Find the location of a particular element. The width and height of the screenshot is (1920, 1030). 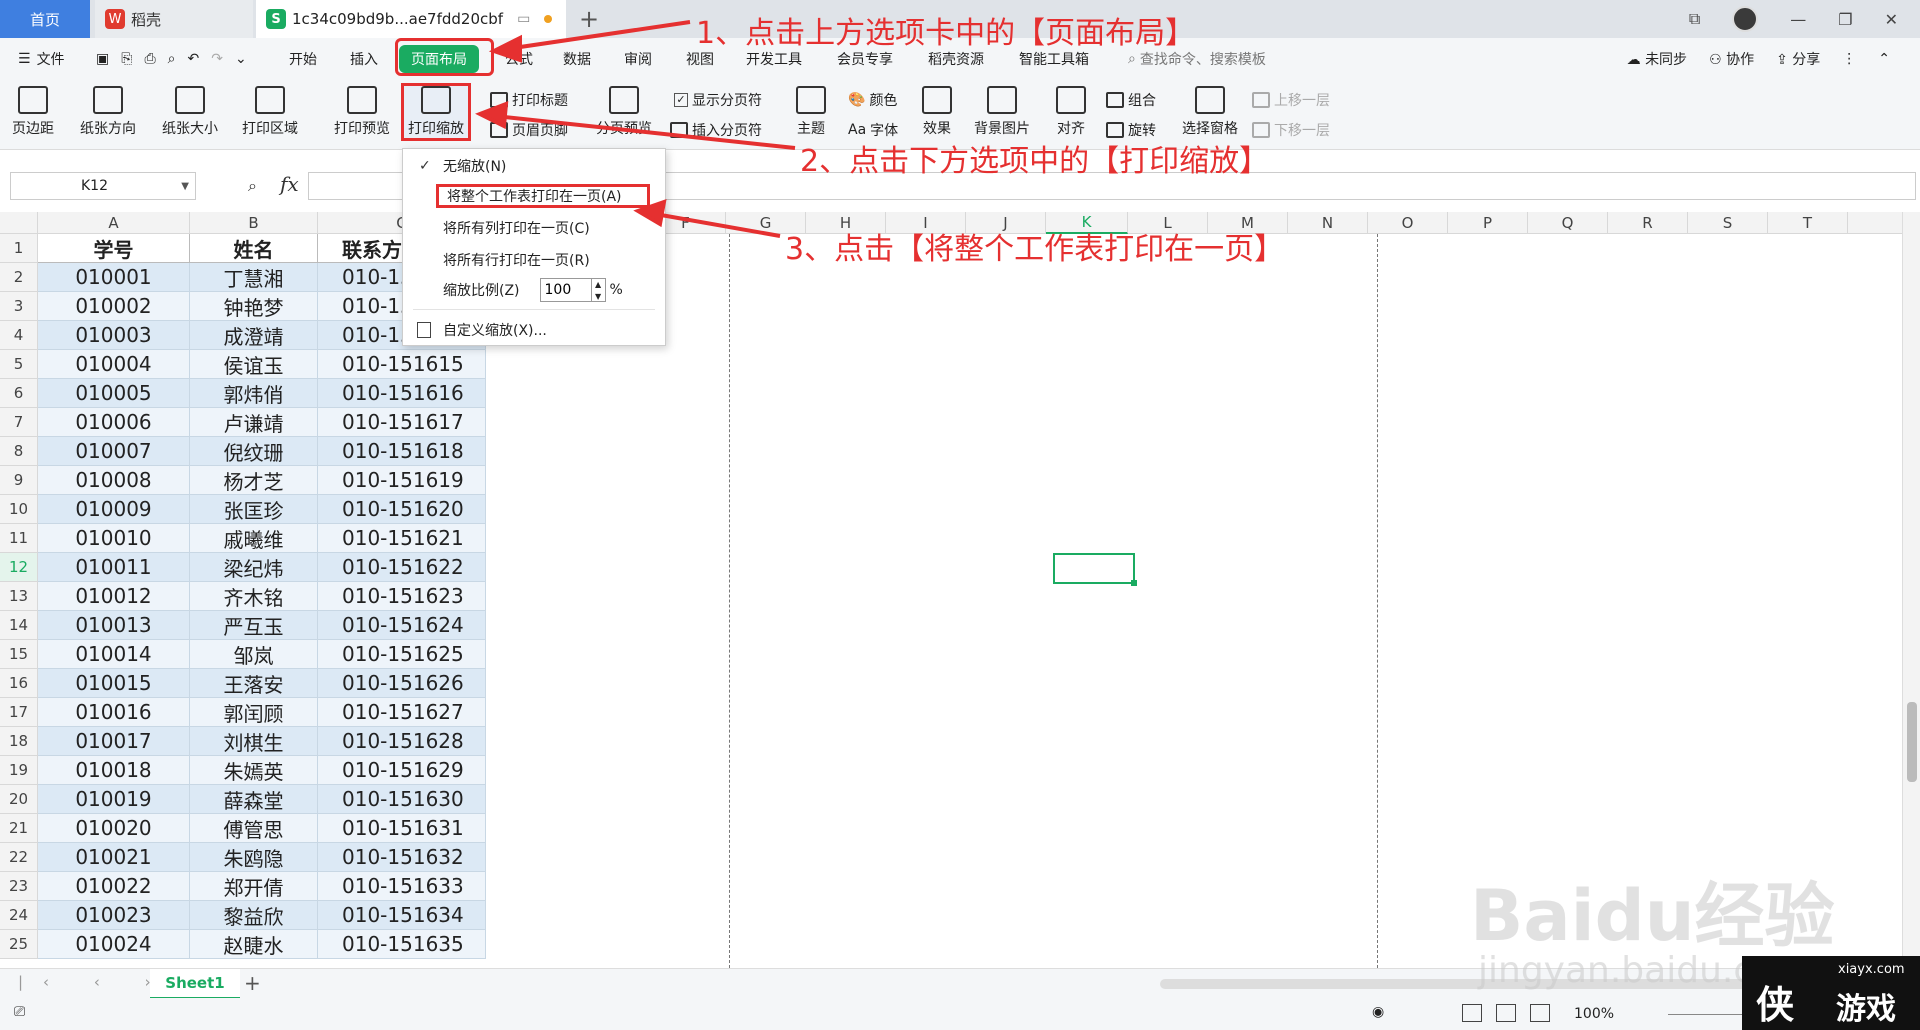

row-header: 4 is located at coordinates (18, 335).